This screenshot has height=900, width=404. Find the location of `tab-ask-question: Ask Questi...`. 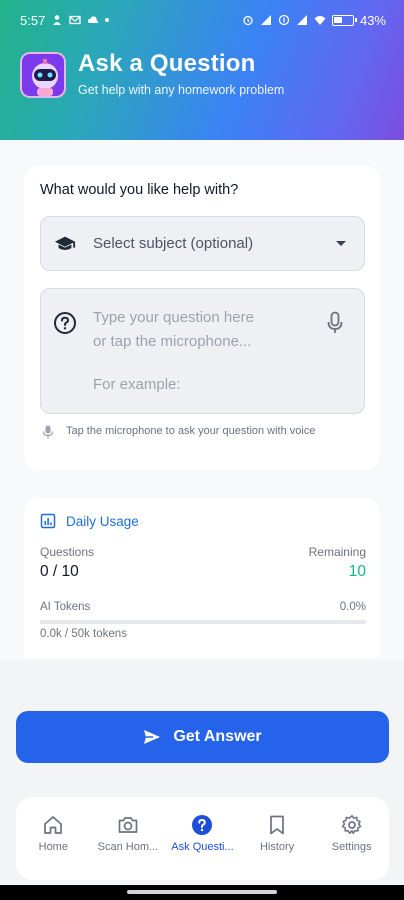

tab-ask-question: Ask Questi... is located at coordinates (202, 838).